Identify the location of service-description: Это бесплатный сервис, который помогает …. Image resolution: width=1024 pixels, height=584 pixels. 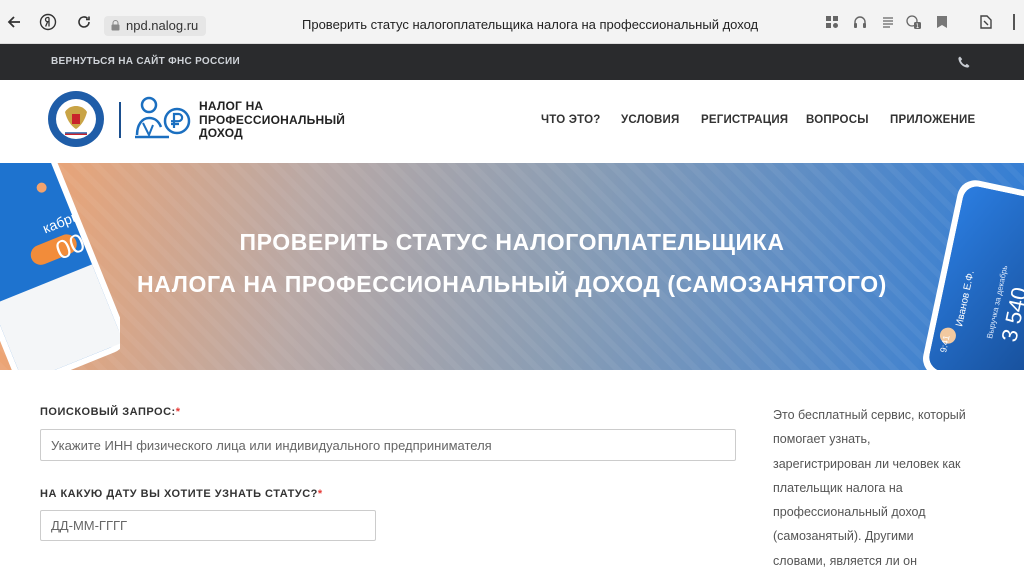
(883, 488).